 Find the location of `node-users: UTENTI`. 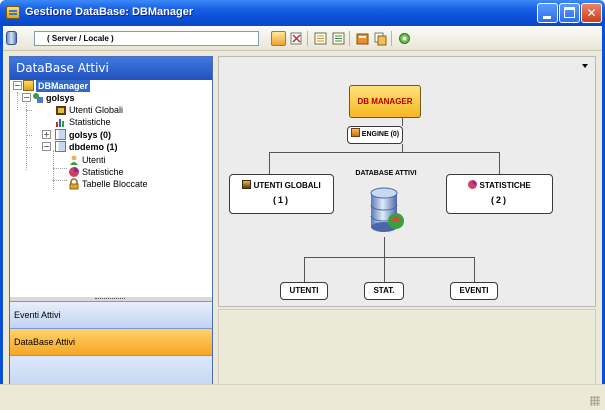

node-users: UTENTI is located at coordinates (304, 291).